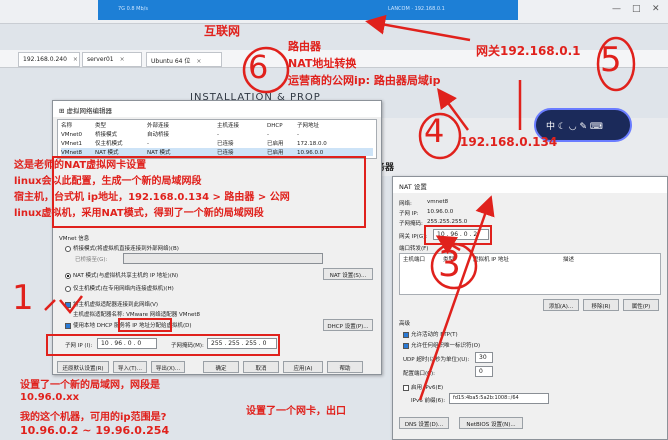  Describe the element at coordinates (322, 63) in the screenshot. I see `annotation-nat-translate: NAT地址转换` at that location.